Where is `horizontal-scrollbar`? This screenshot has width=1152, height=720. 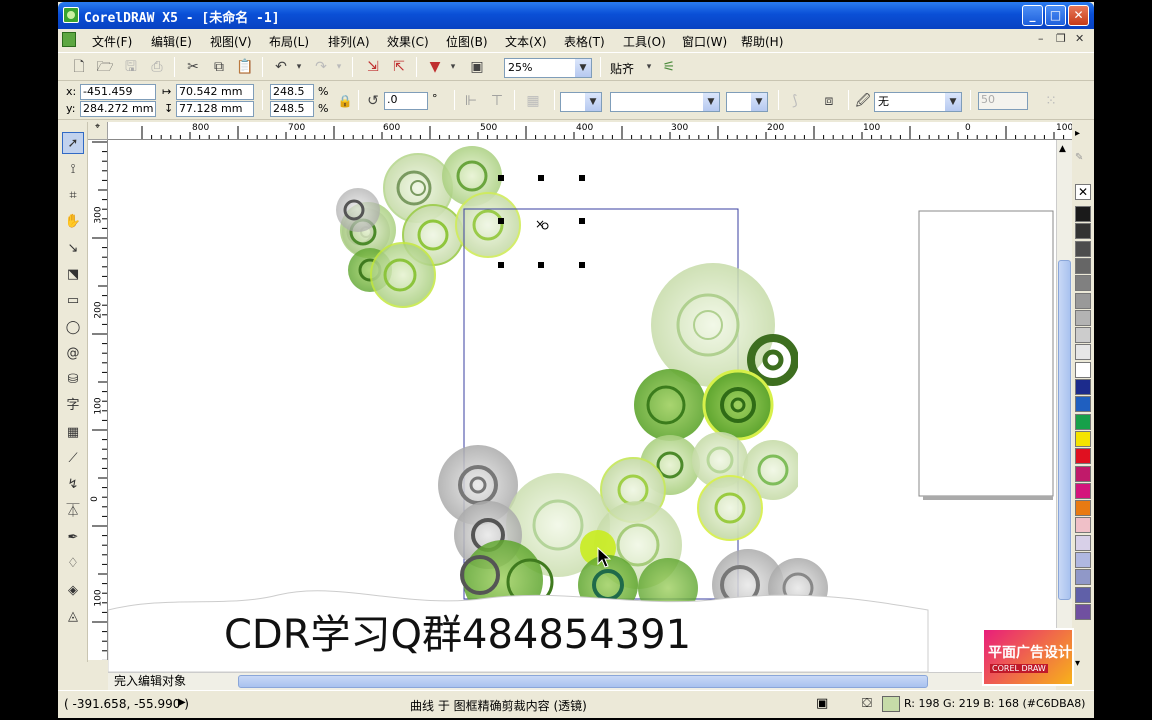 horizontal-scrollbar is located at coordinates (582, 681).